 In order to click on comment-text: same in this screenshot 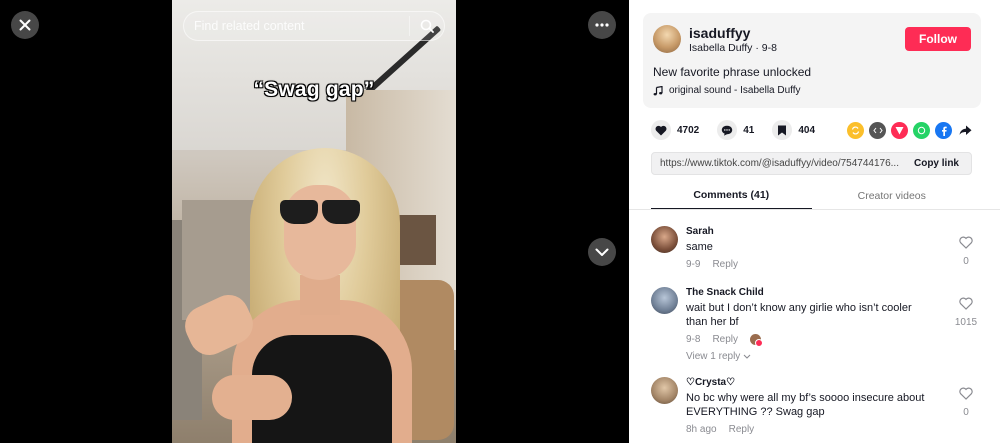, I will do `click(699, 247)`.